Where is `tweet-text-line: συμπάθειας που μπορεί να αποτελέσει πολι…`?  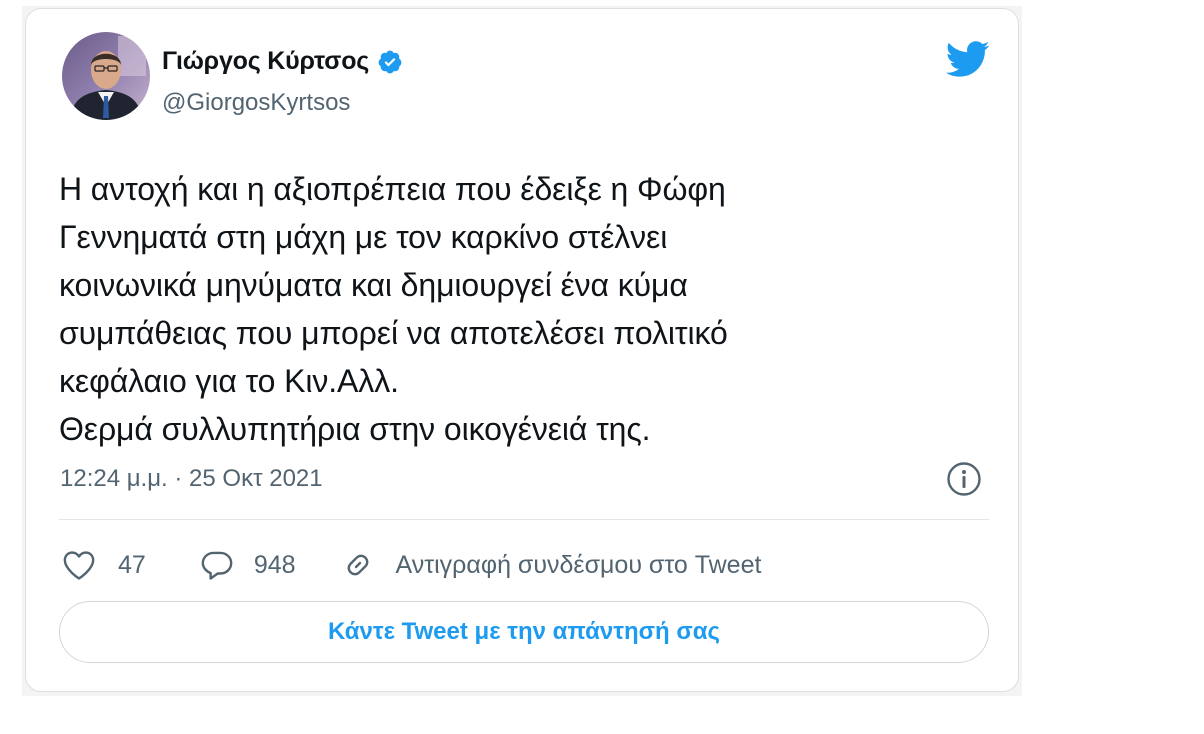
tweet-text-line: συμπάθειας που μπορεί να αποτελέσει πολι… is located at coordinates (393, 333).